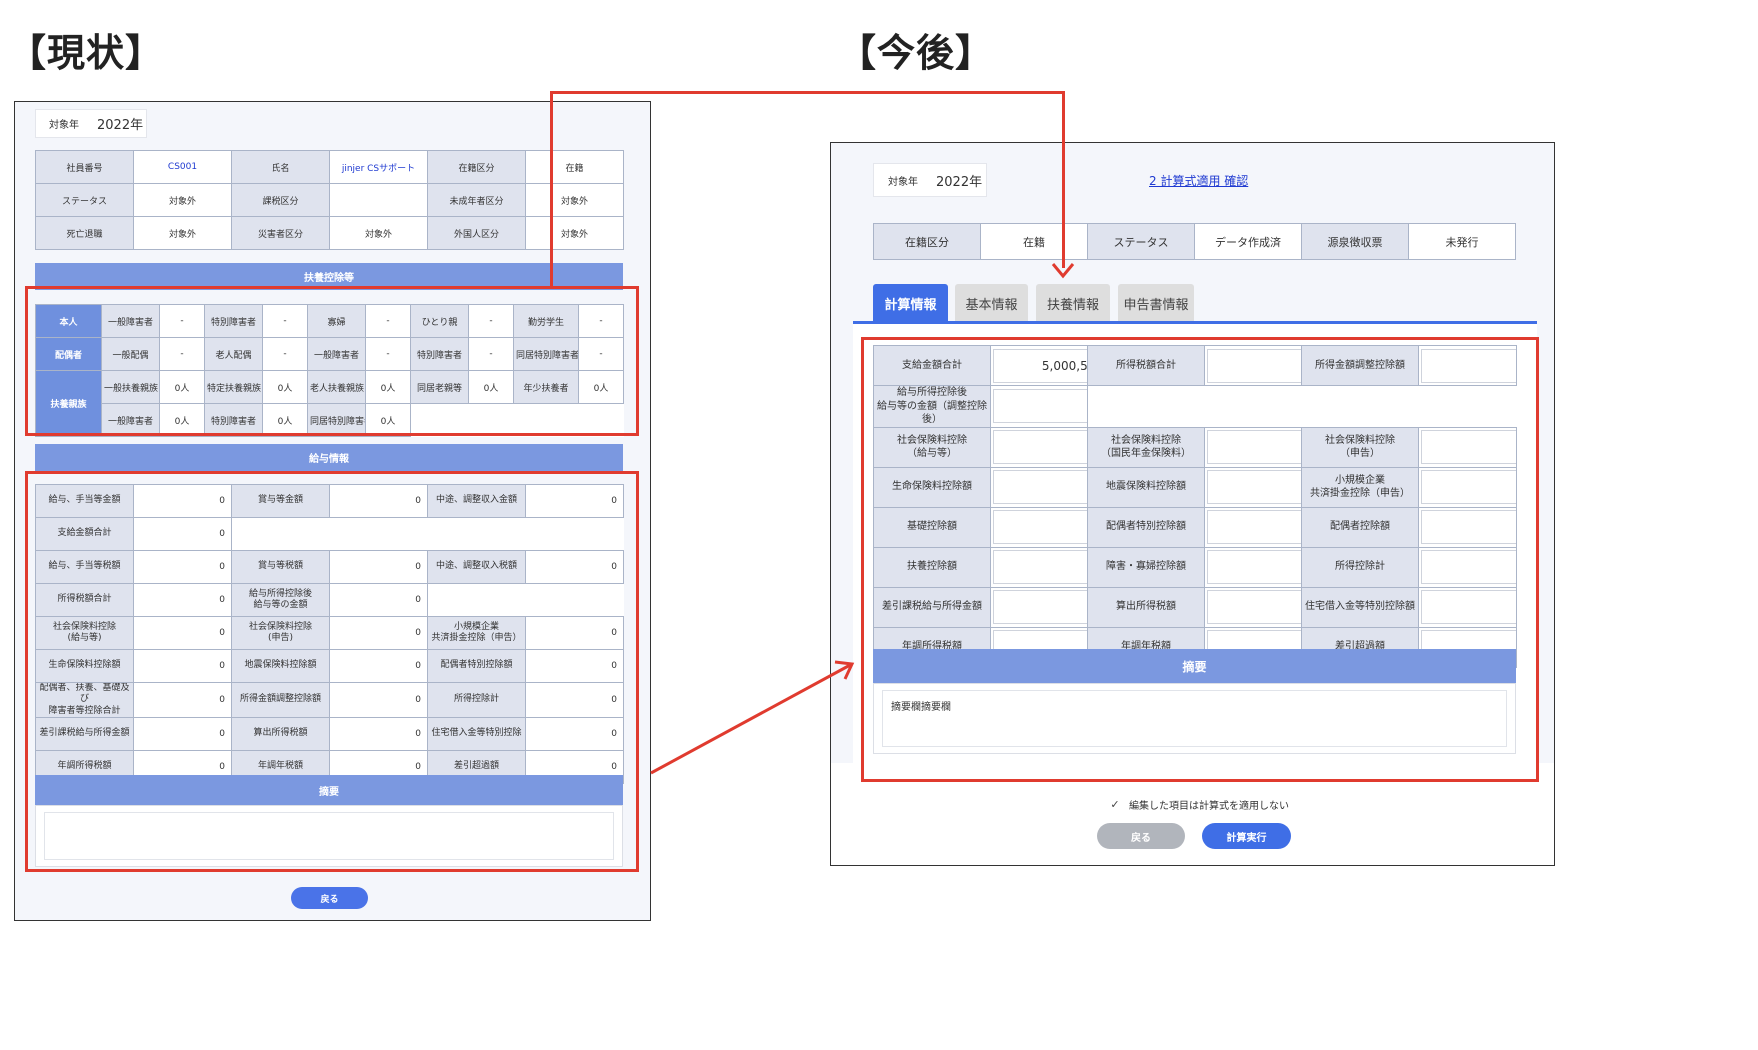 The height and width of the screenshot is (1050, 1758). What do you see at coordinates (1063, 271) in the screenshot?
I see `arrow-down-icon` at bounding box center [1063, 271].